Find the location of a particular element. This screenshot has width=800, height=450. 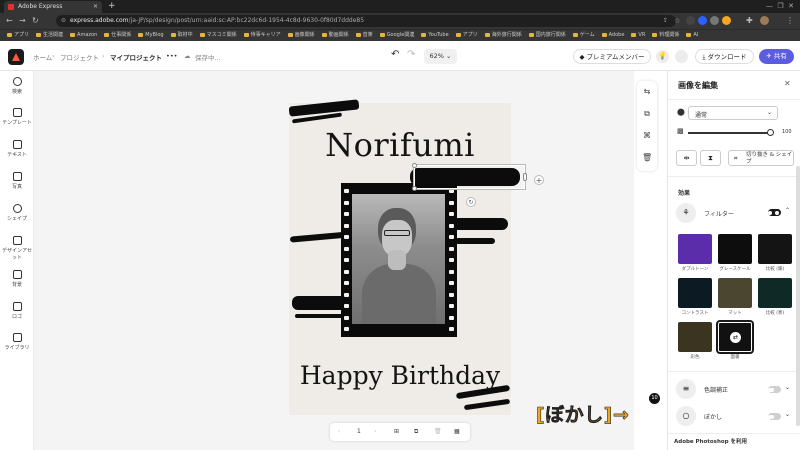

extension-blue-icon is located at coordinates (702, 20).